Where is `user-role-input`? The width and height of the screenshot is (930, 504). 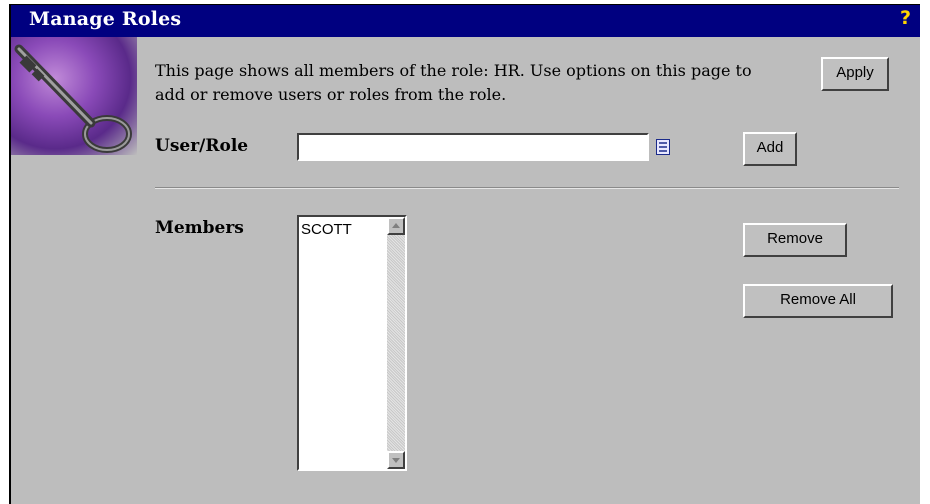
user-role-input is located at coordinates (473, 147).